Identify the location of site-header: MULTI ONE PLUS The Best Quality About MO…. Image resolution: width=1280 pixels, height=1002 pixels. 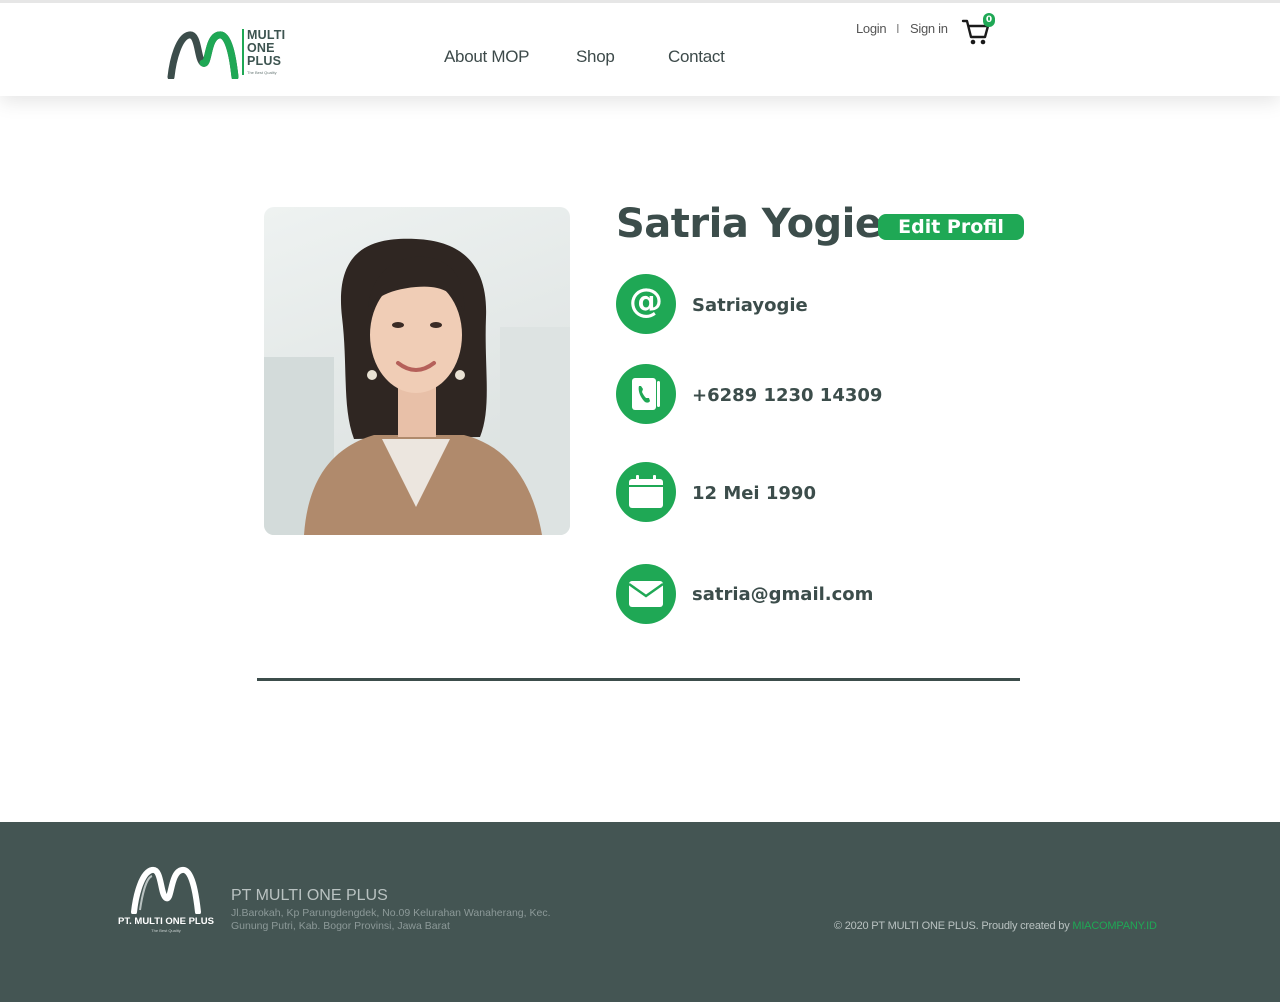
(640, 48).